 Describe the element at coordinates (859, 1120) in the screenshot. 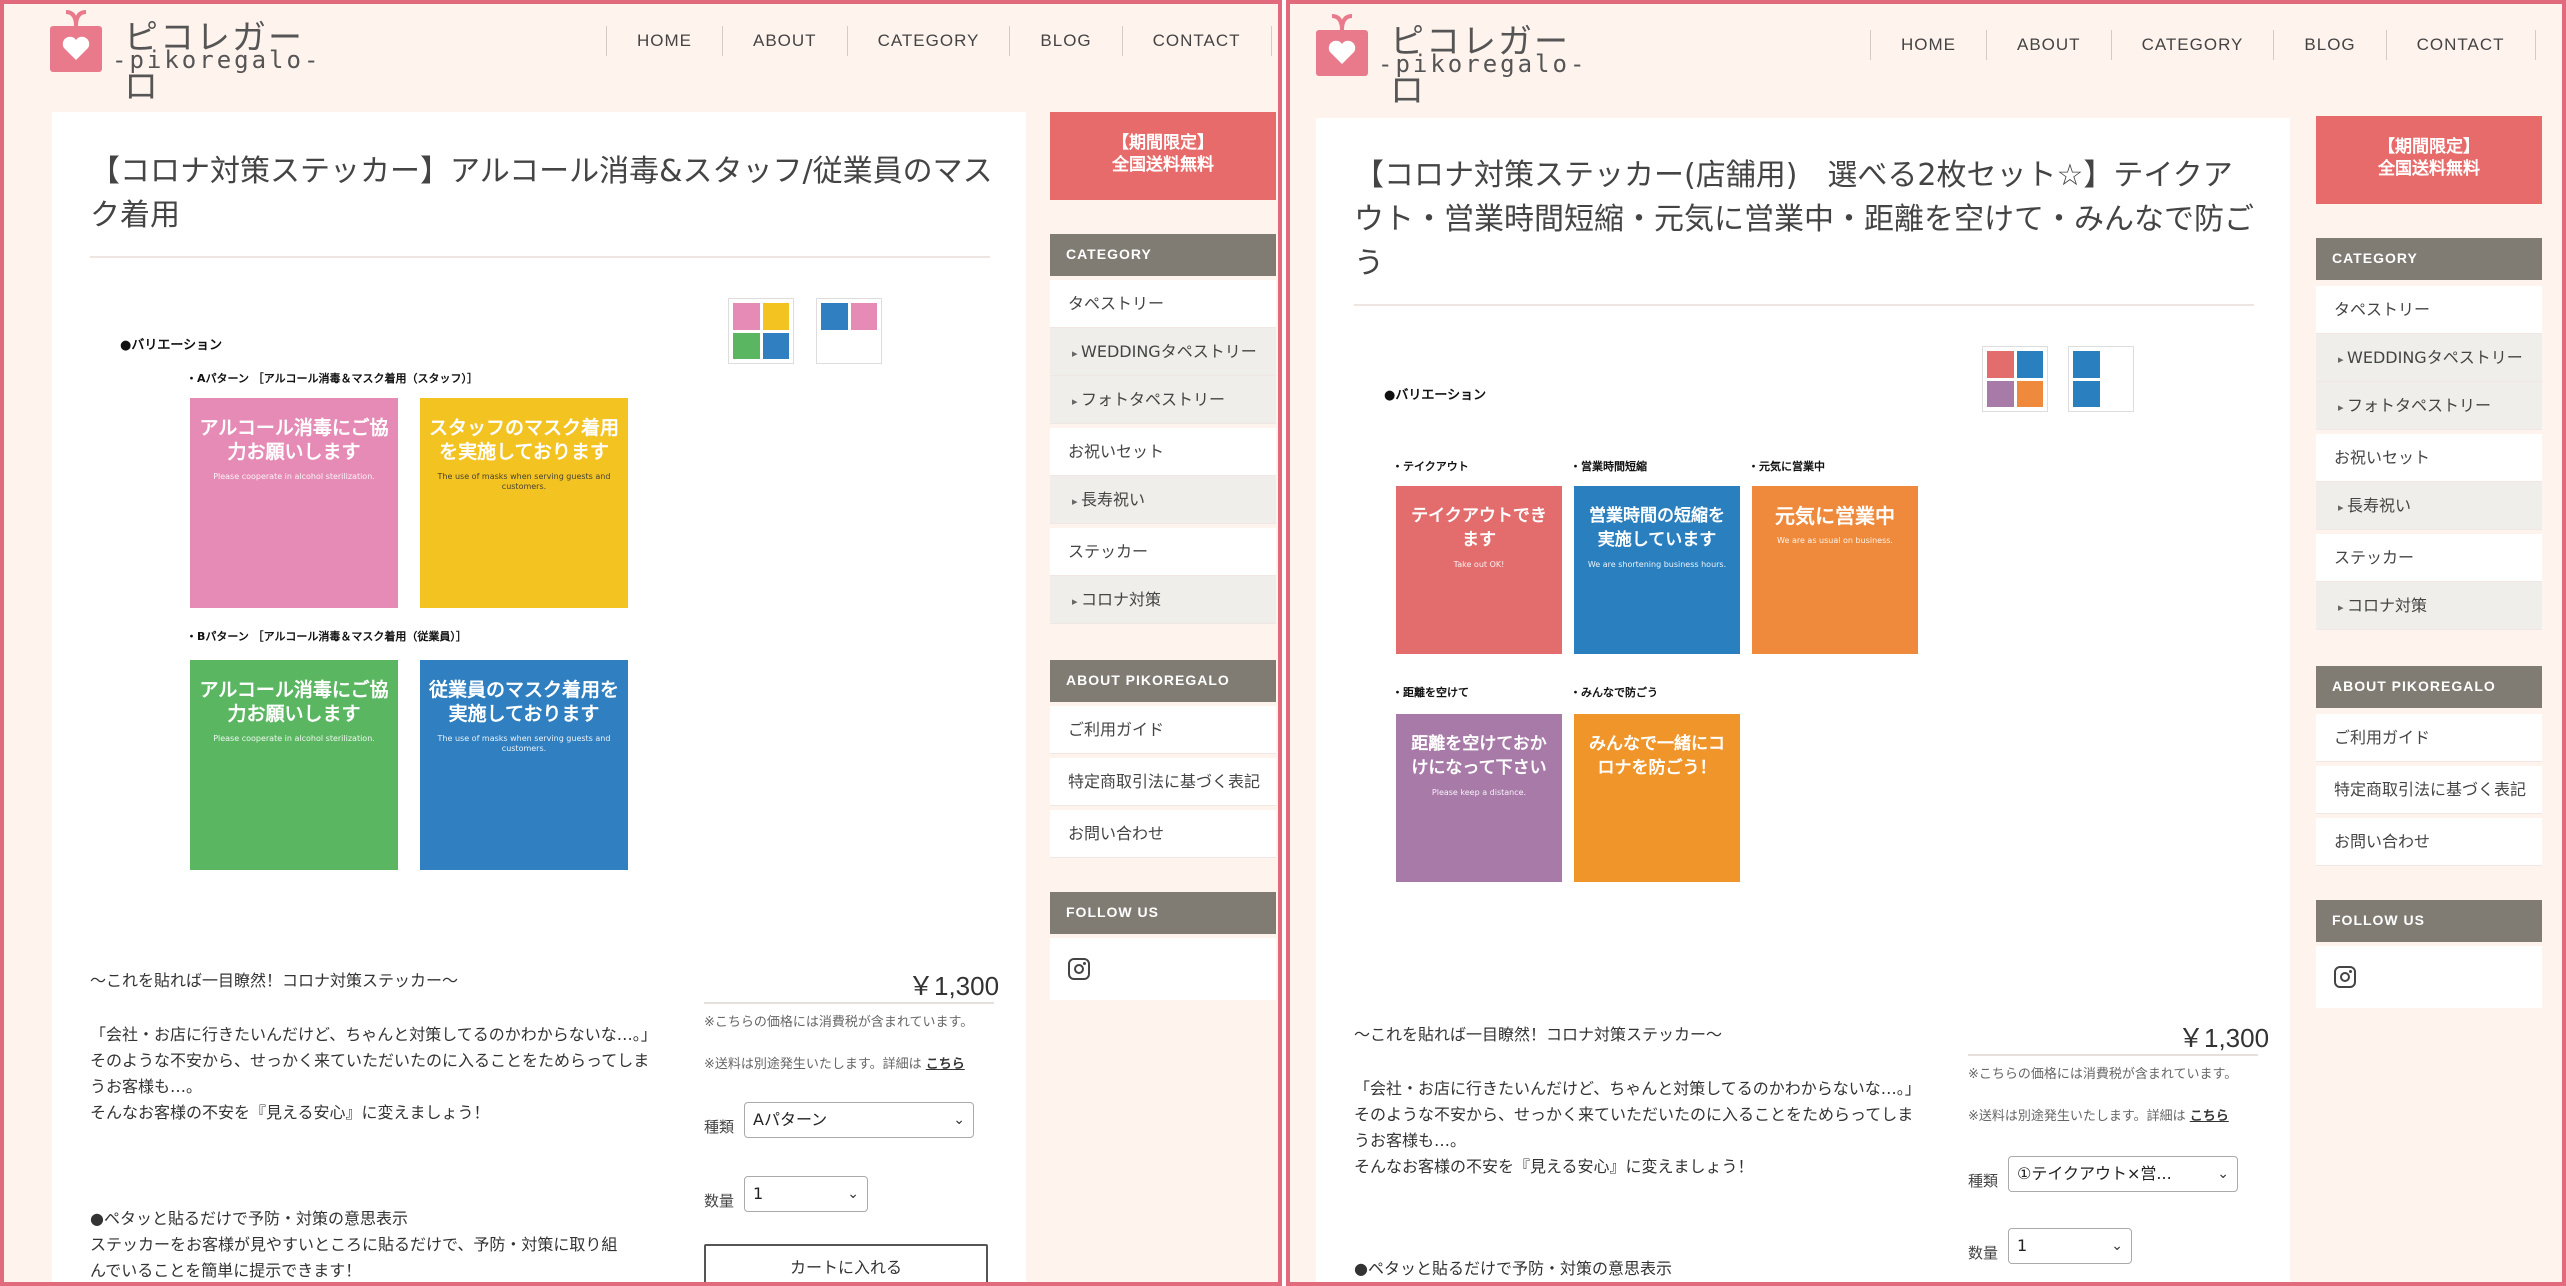

I see `type-select: Aパターン ⌄` at that location.